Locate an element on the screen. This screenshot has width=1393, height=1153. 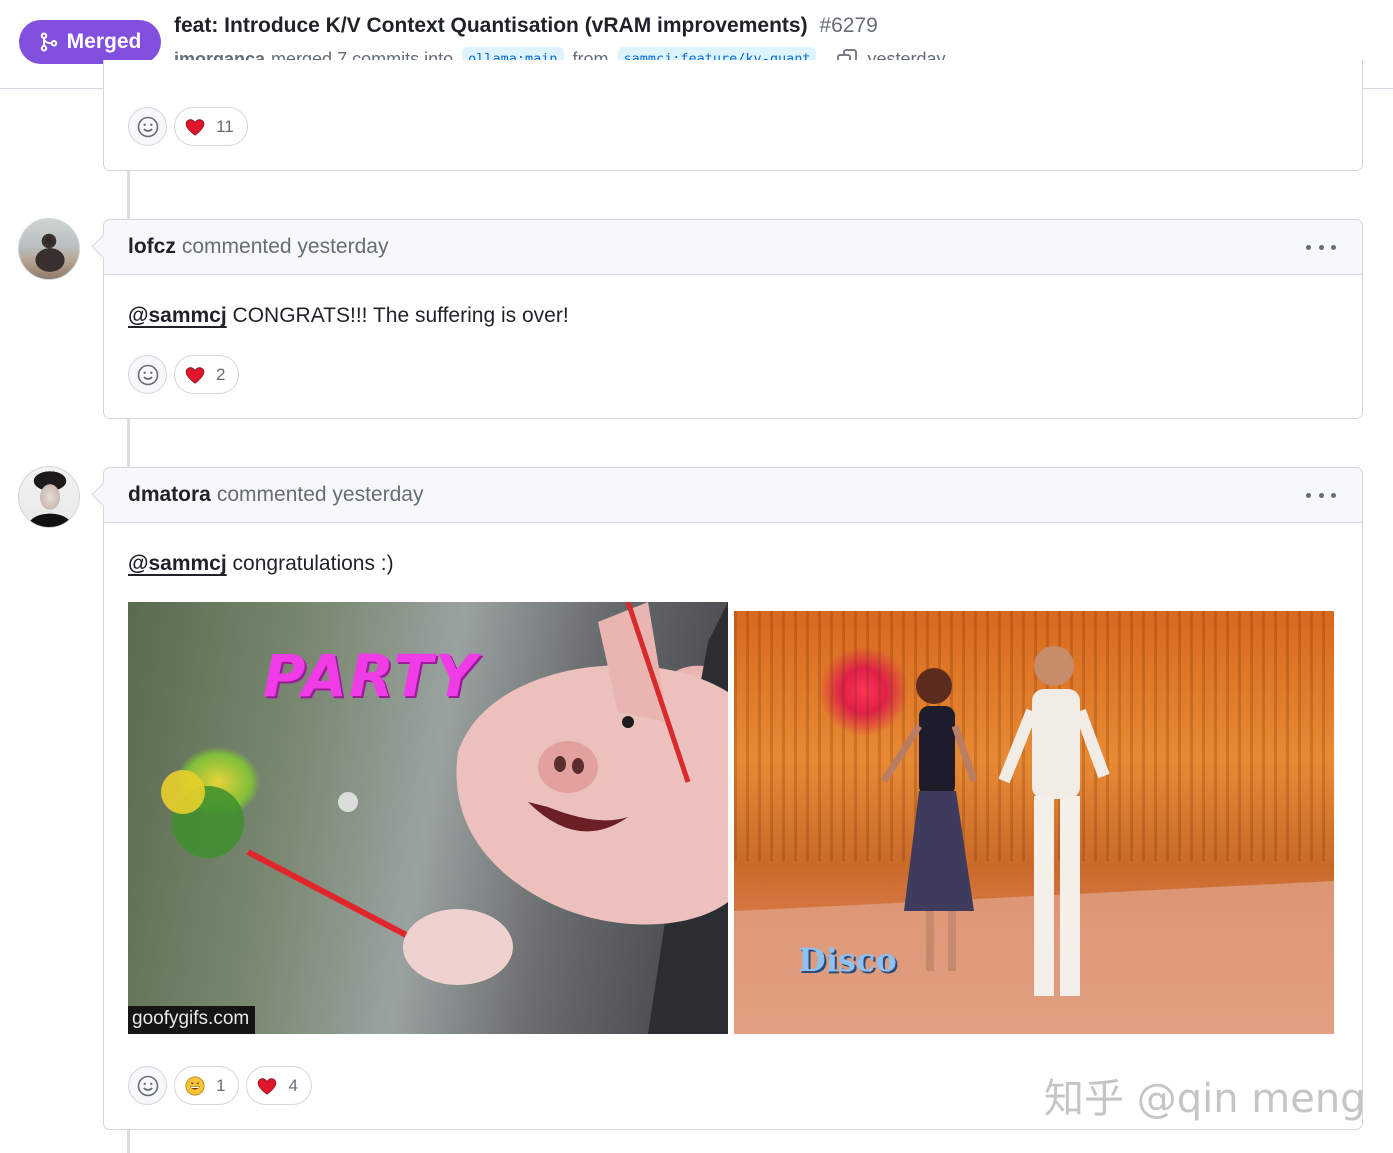
git-merge-icon is located at coordinates (48, 42).